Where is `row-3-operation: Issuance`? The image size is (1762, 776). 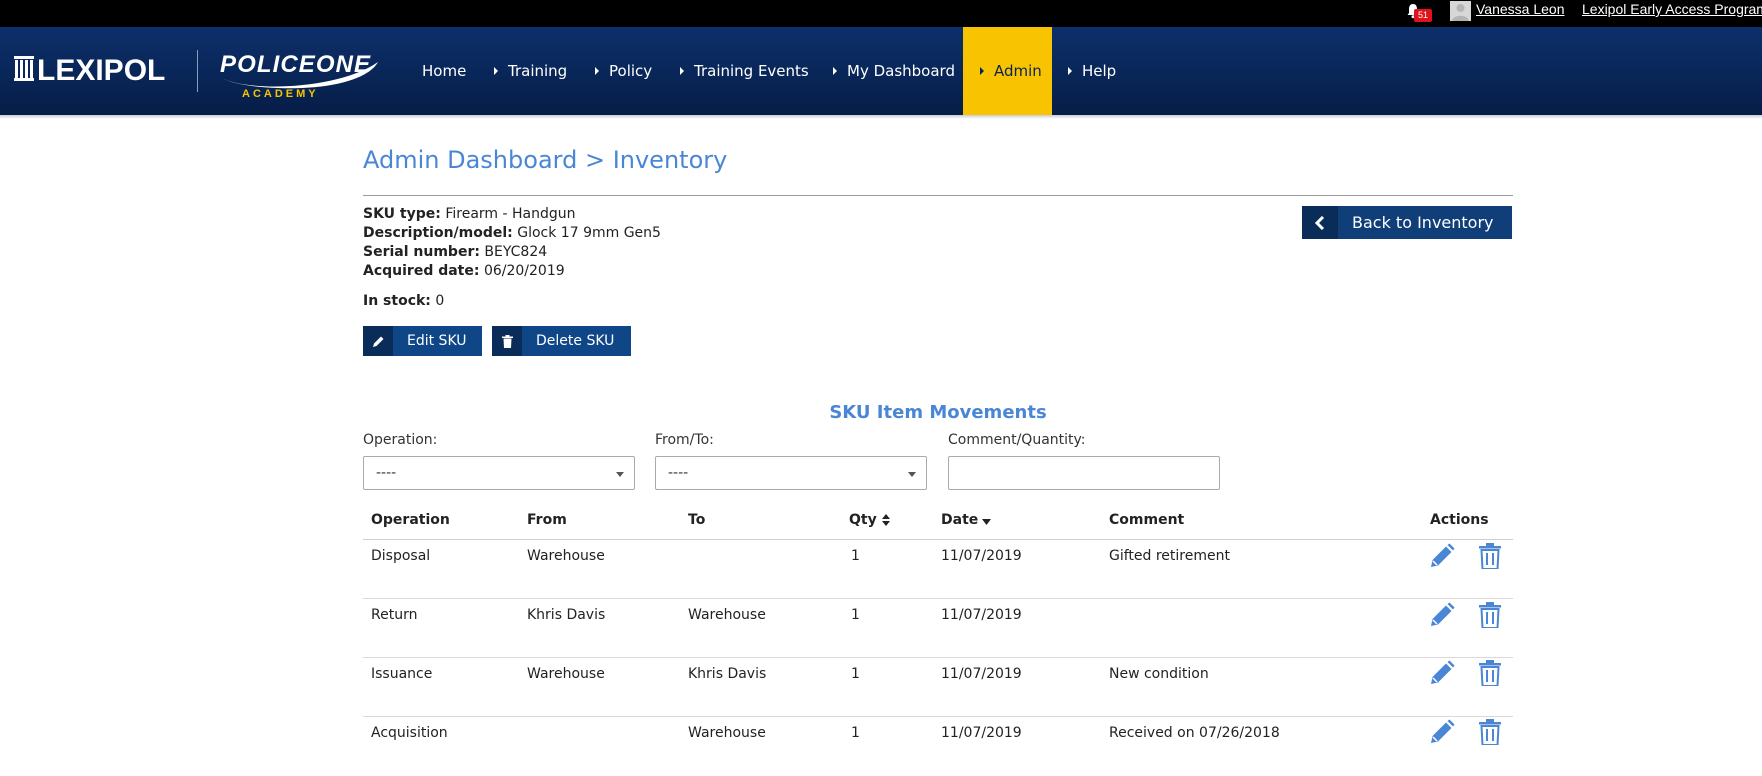 row-3-operation: Issuance is located at coordinates (402, 674).